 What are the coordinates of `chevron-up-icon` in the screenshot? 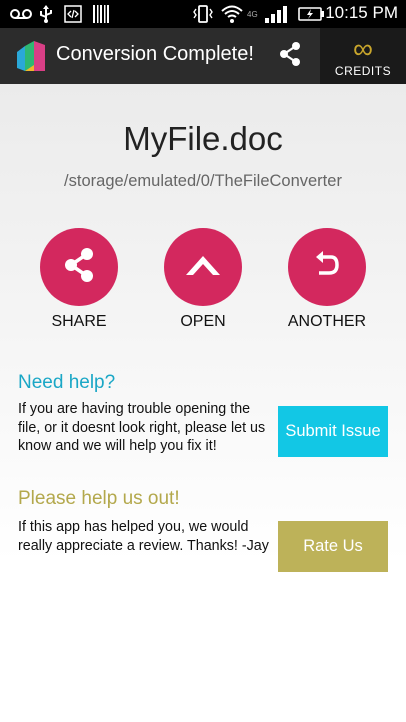 It's located at (203, 267).